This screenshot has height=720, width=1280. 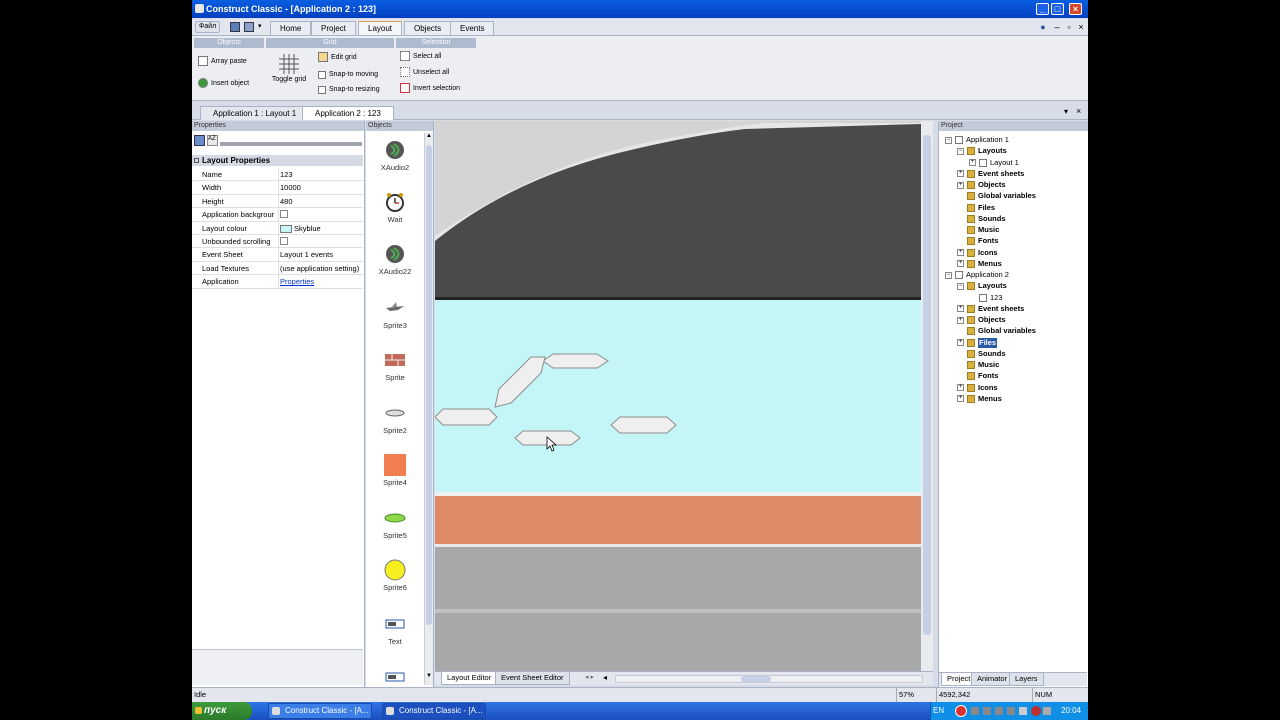 What do you see at coordinates (1026, 679) in the screenshot?
I see `tab-layers: Layers` at bounding box center [1026, 679].